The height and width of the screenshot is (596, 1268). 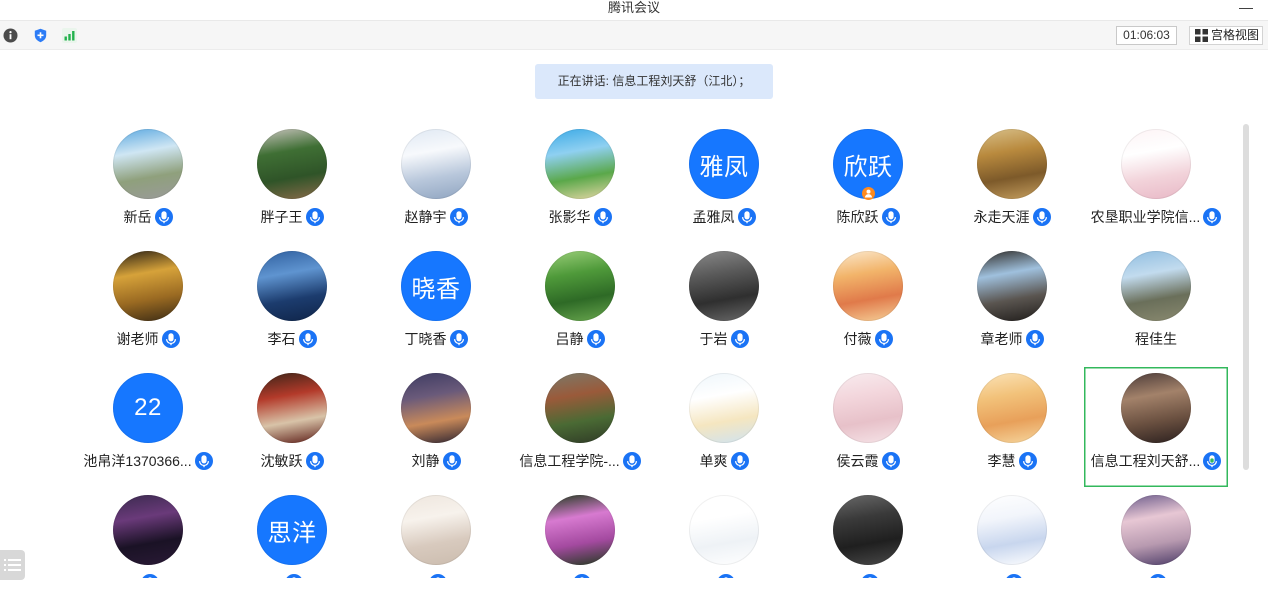 I want to click on participant-tile: 于岩, so click(x=724, y=305).